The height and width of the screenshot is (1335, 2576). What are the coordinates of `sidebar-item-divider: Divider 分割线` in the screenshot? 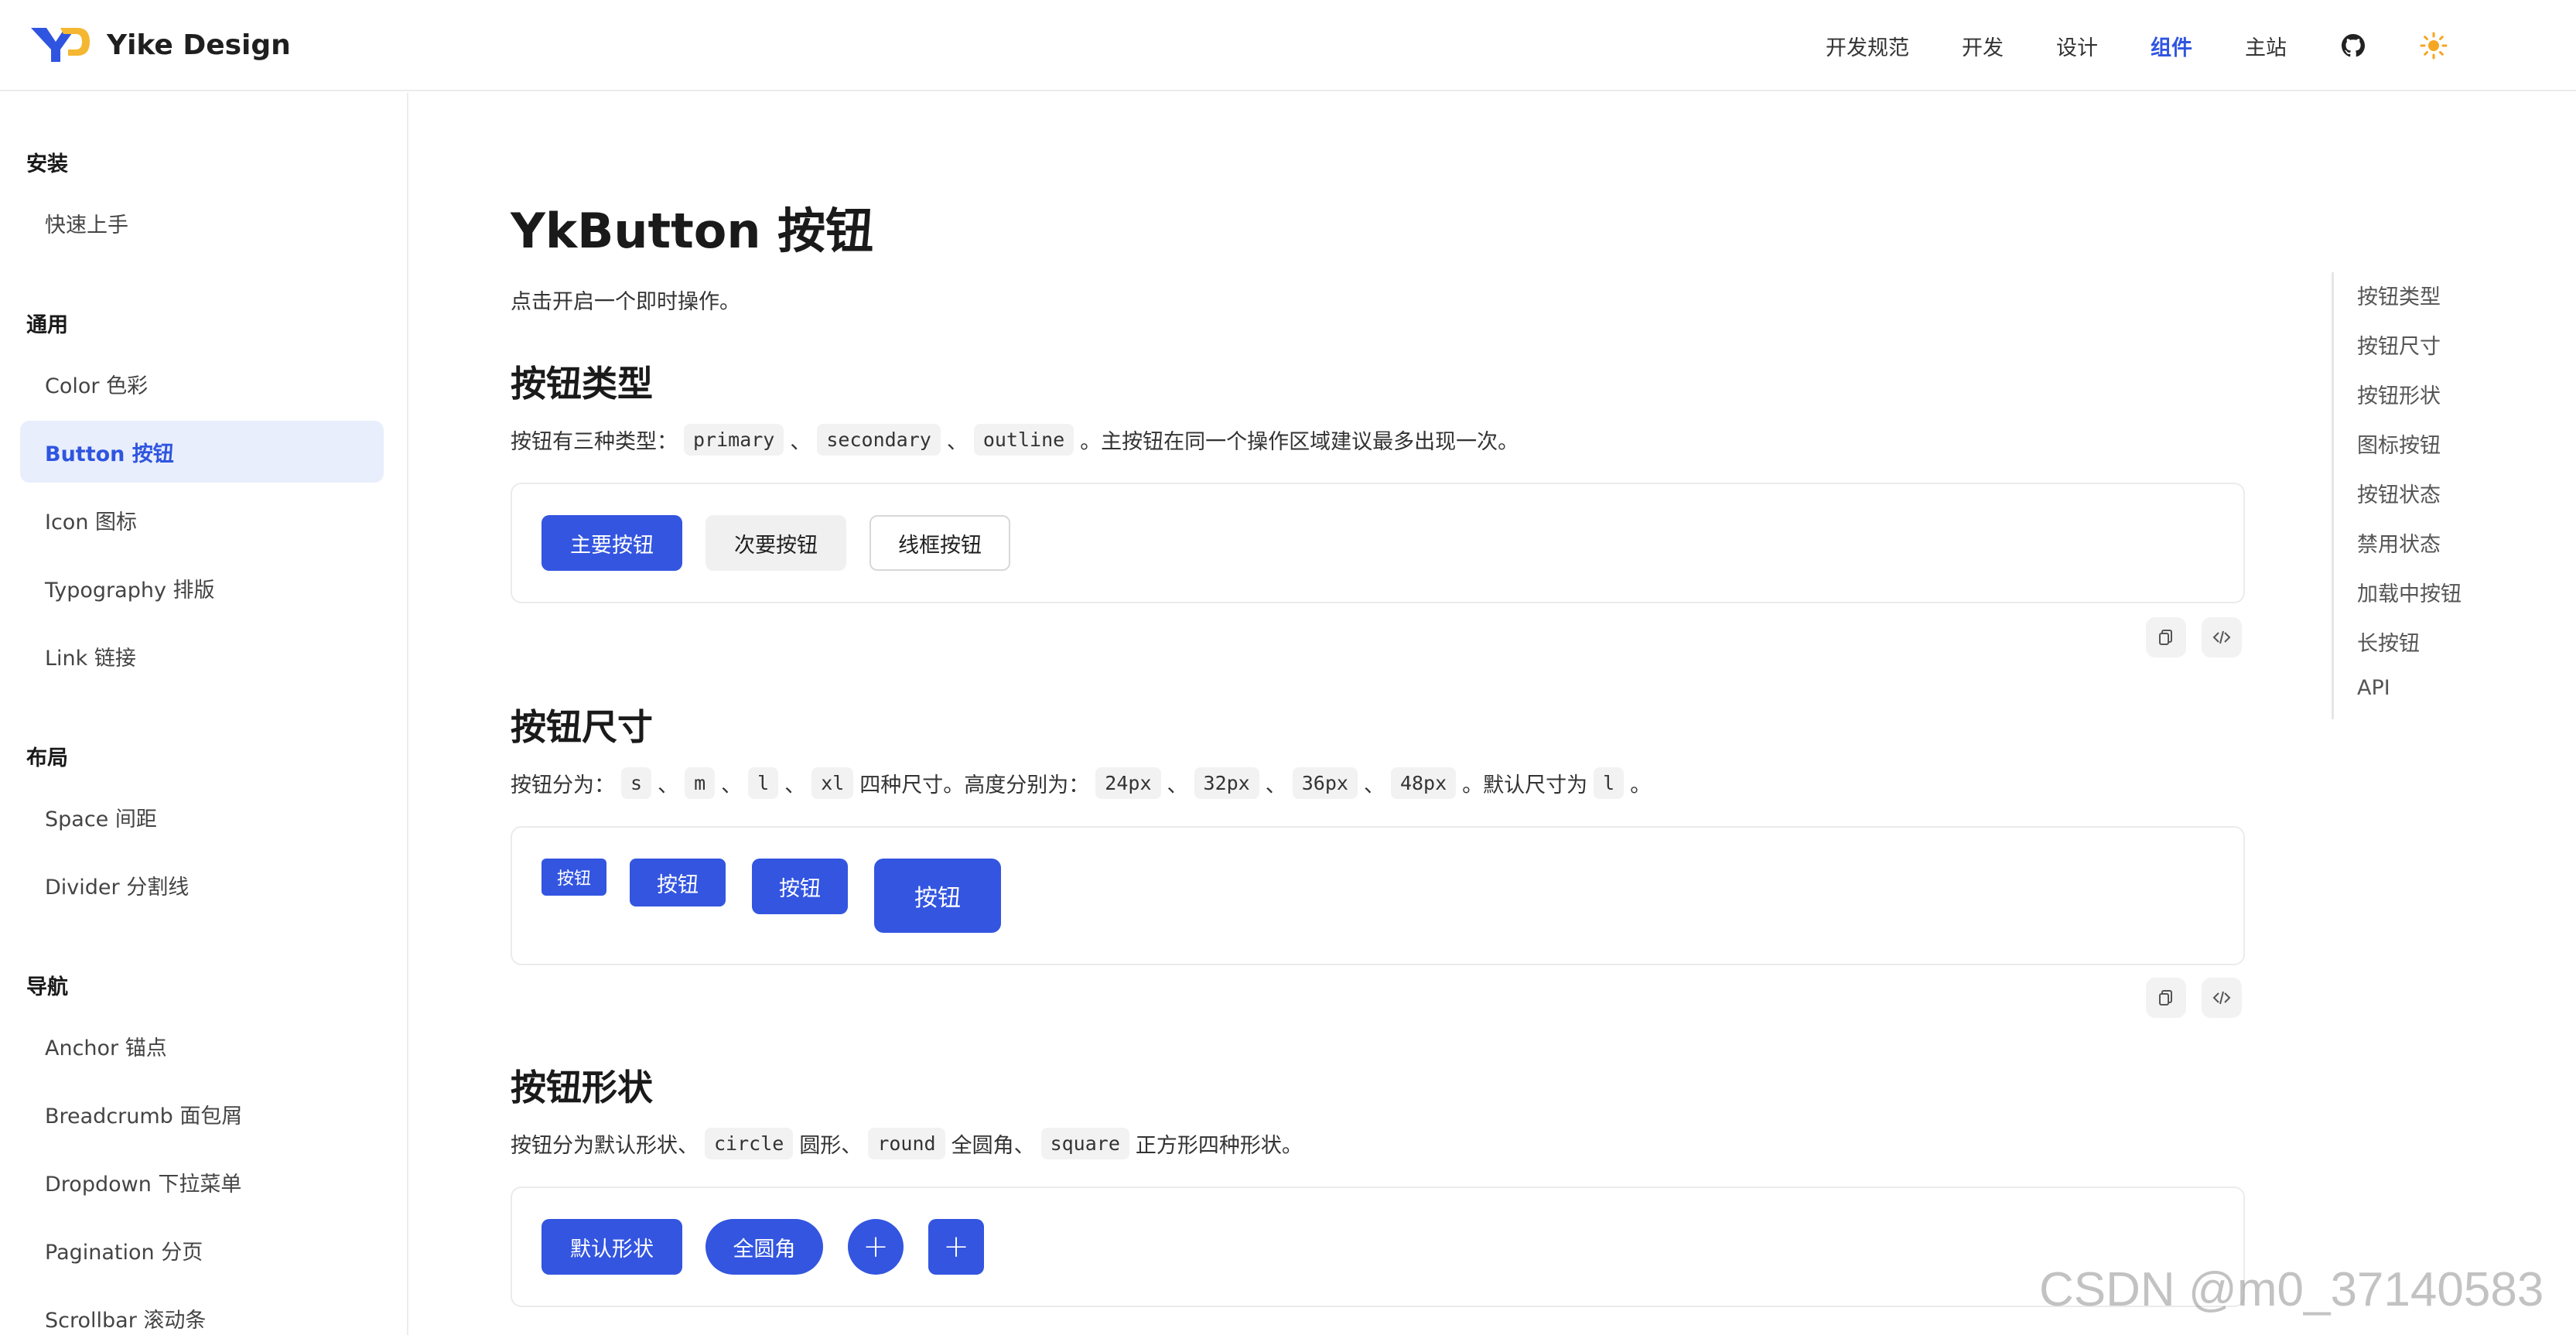 It's located at (202, 885).